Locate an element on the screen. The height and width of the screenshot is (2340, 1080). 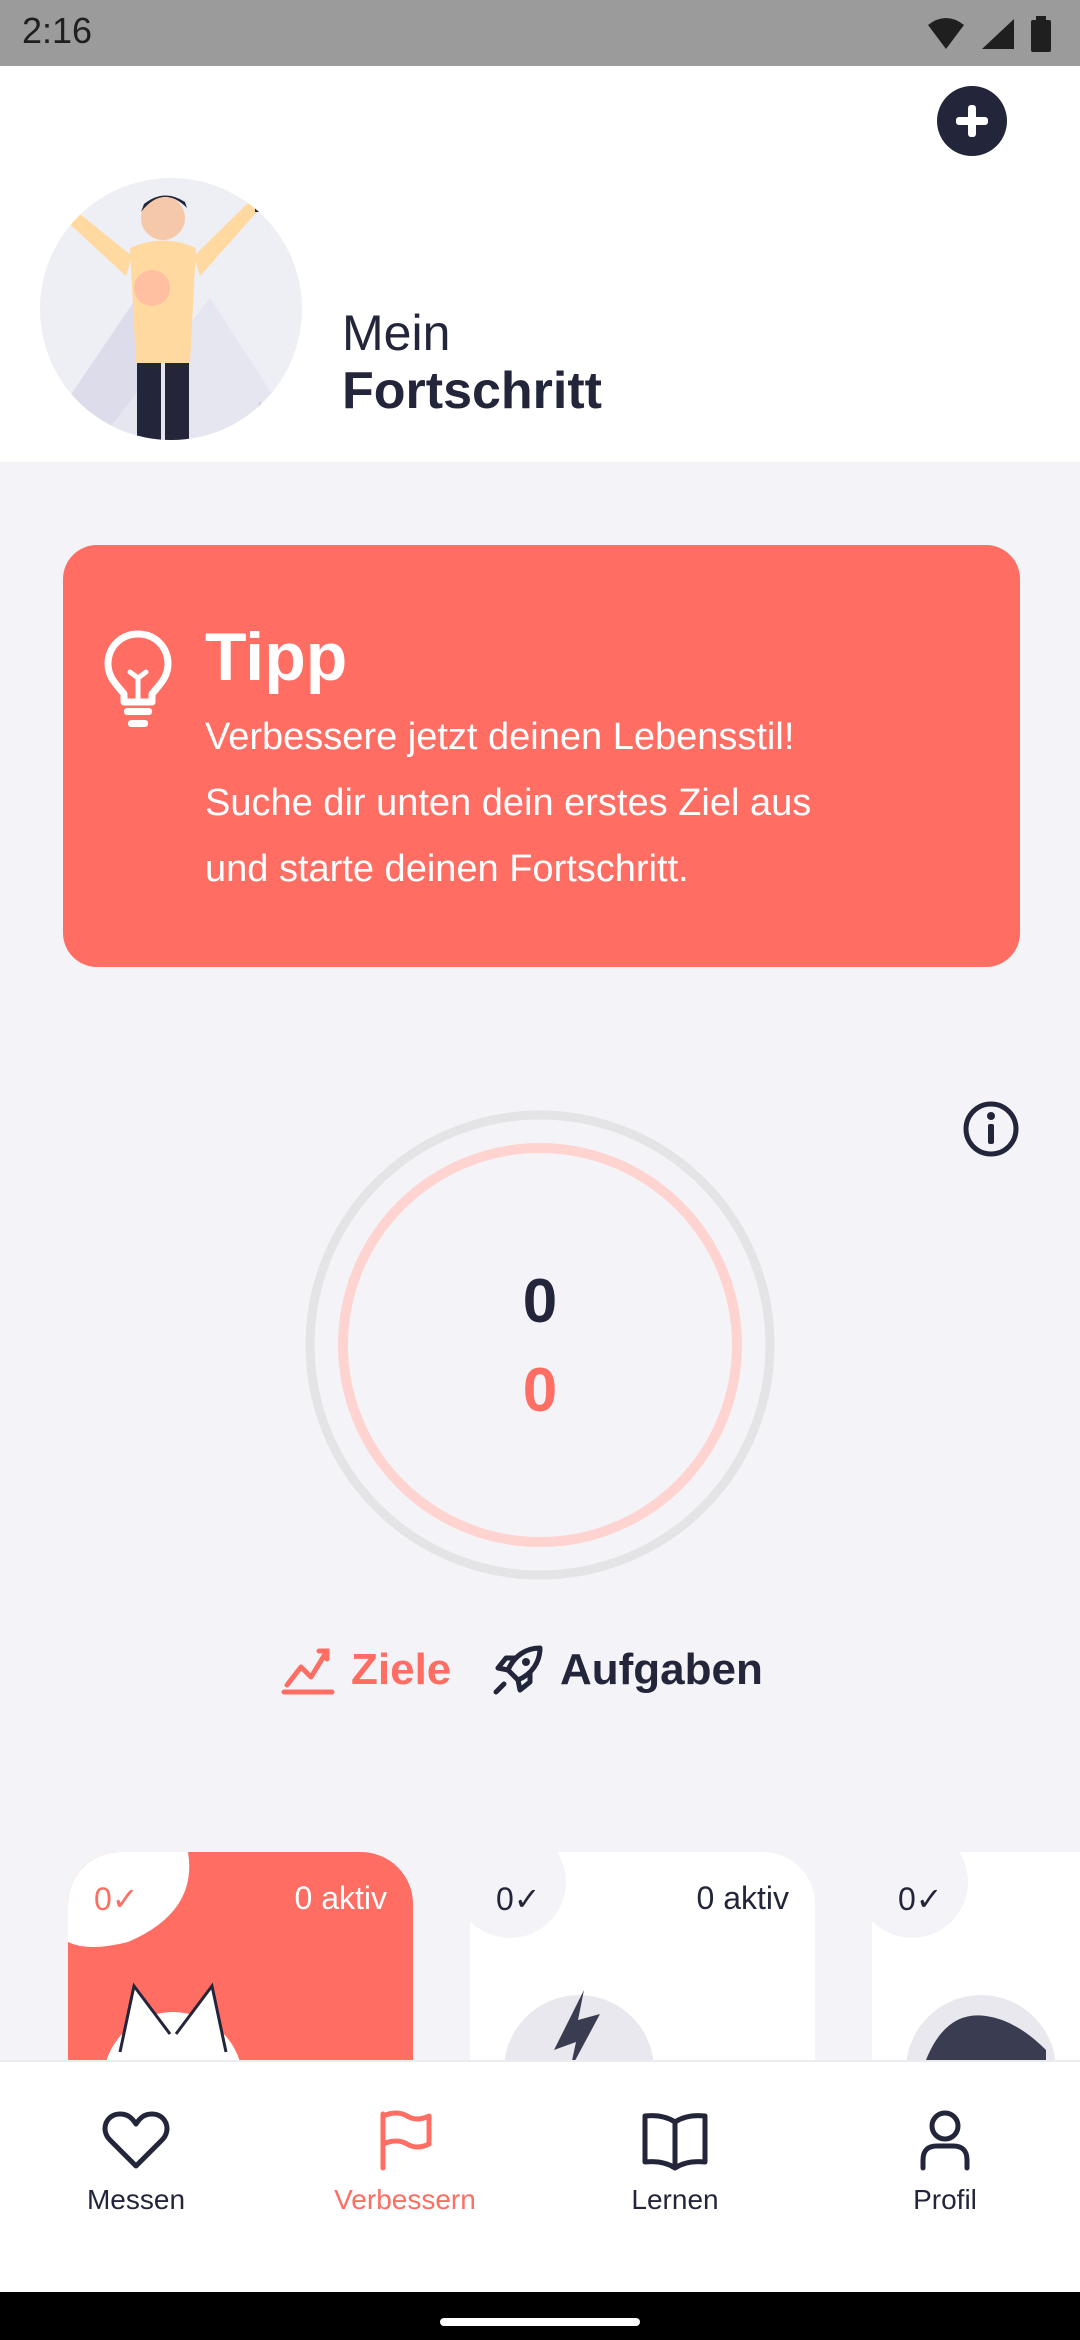
nav-label-verbessern: Verbessern is located at coordinates (405, 2199).